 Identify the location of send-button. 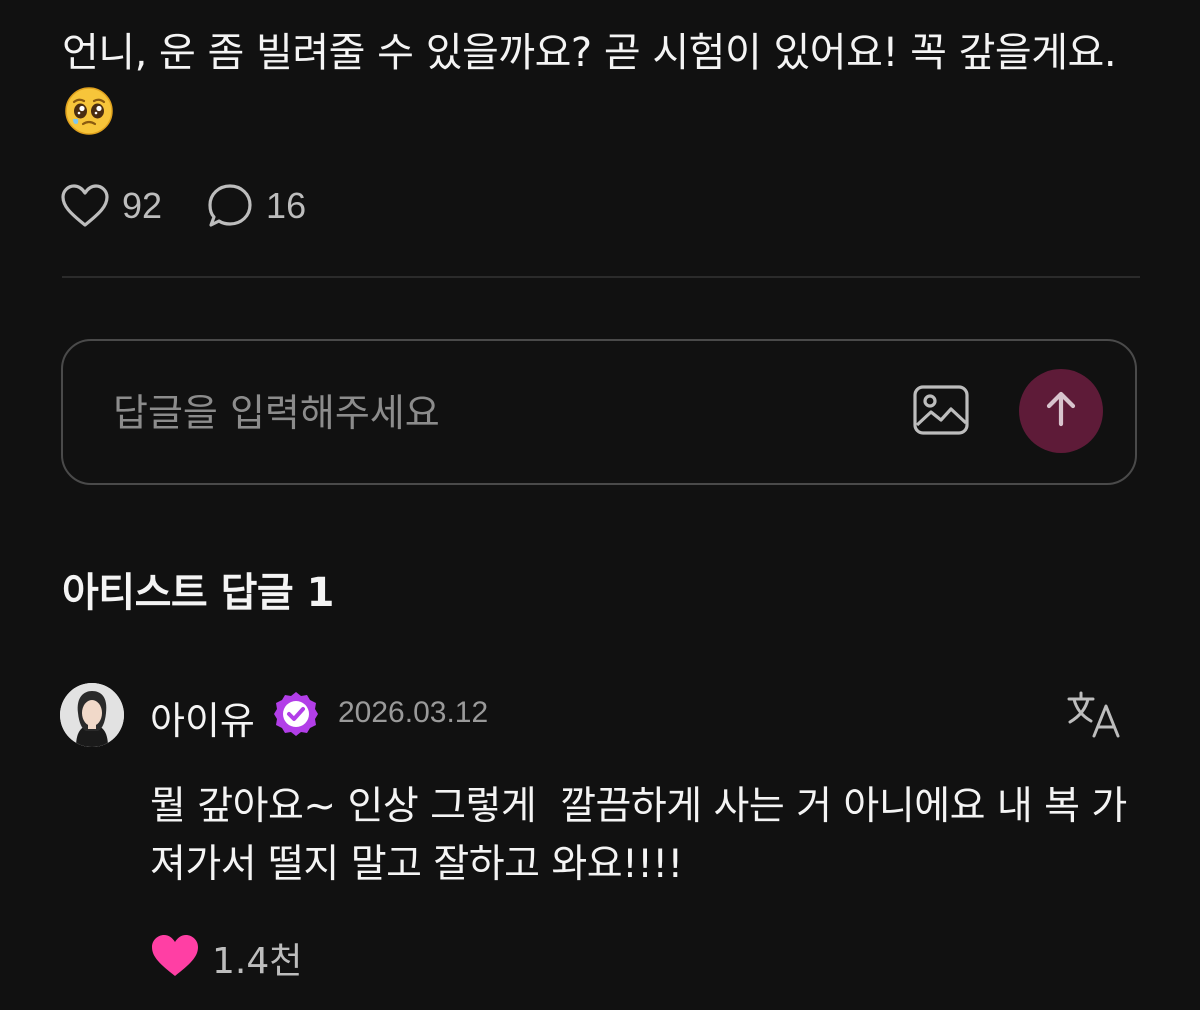
(1061, 411).